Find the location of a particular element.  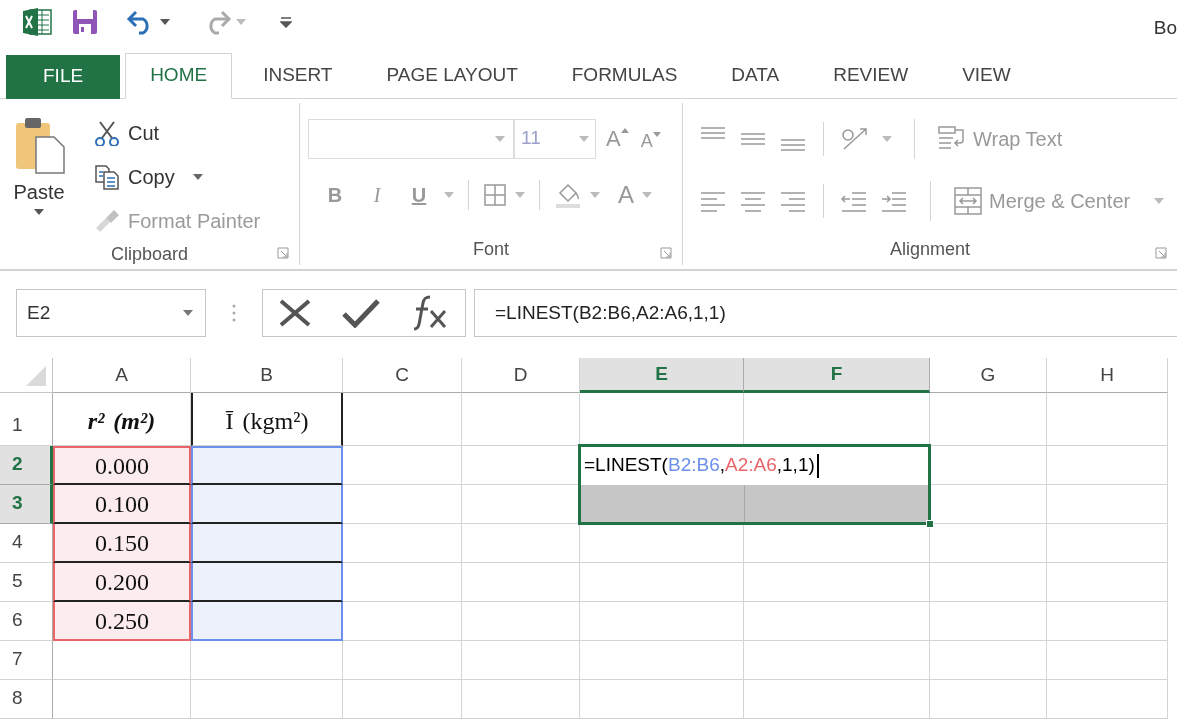

row-header: 4 is located at coordinates (26, 543).